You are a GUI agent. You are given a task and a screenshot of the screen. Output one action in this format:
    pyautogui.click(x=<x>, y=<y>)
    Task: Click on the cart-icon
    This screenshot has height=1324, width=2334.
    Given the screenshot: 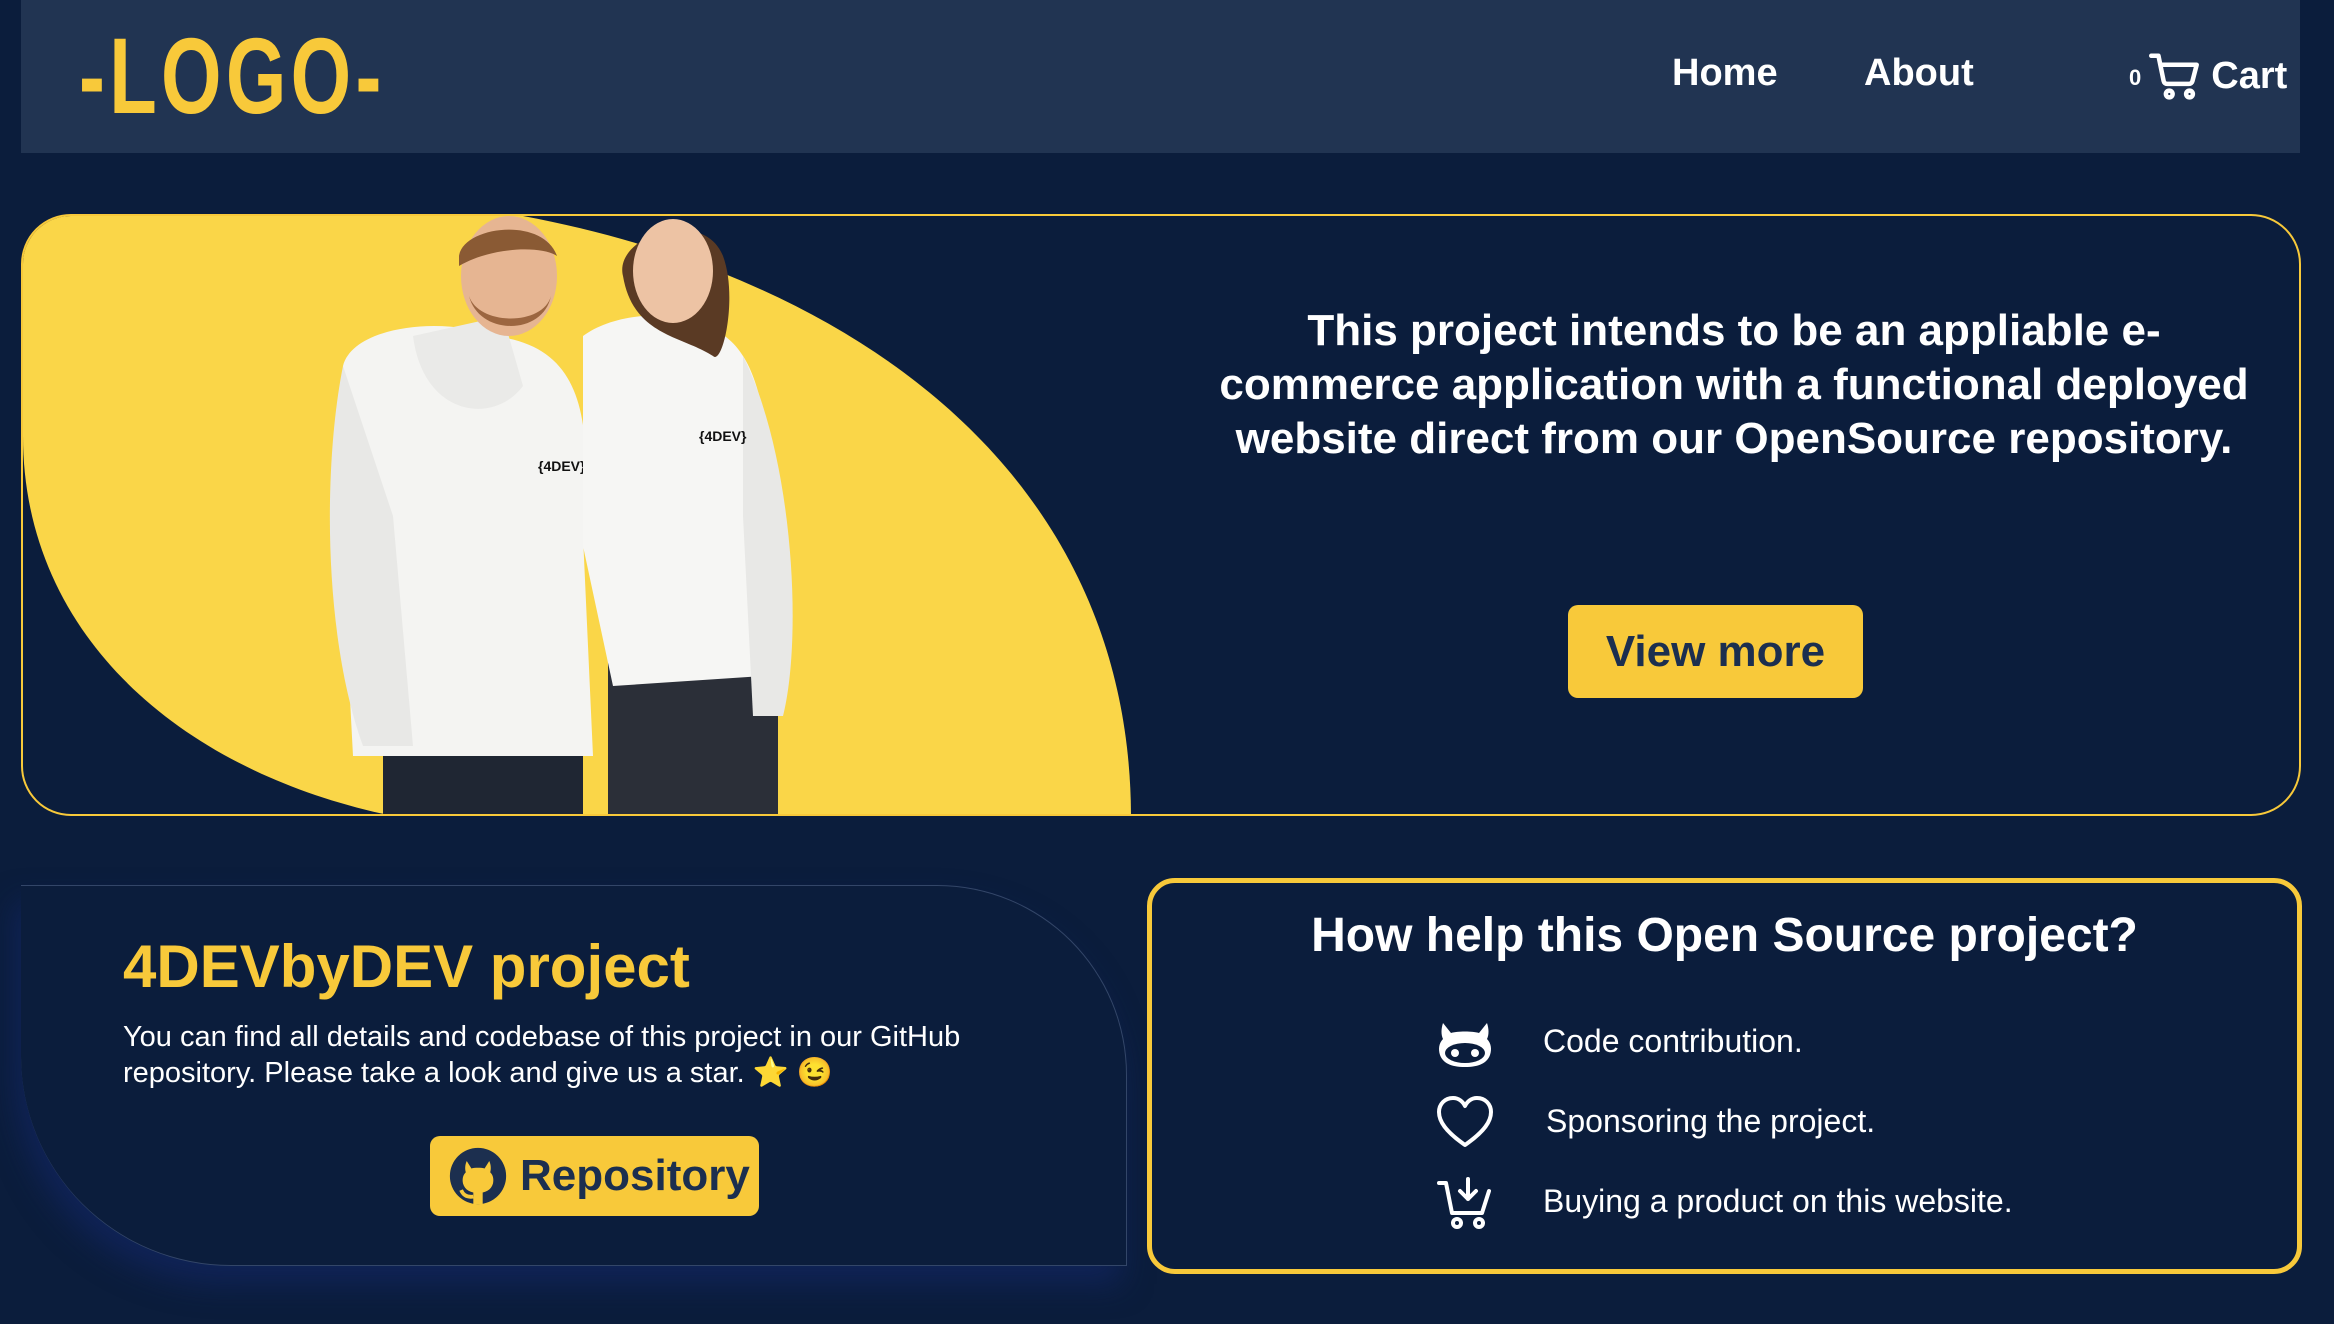 What is the action you would take?
    pyautogui.click(x=2174, y=76)
    